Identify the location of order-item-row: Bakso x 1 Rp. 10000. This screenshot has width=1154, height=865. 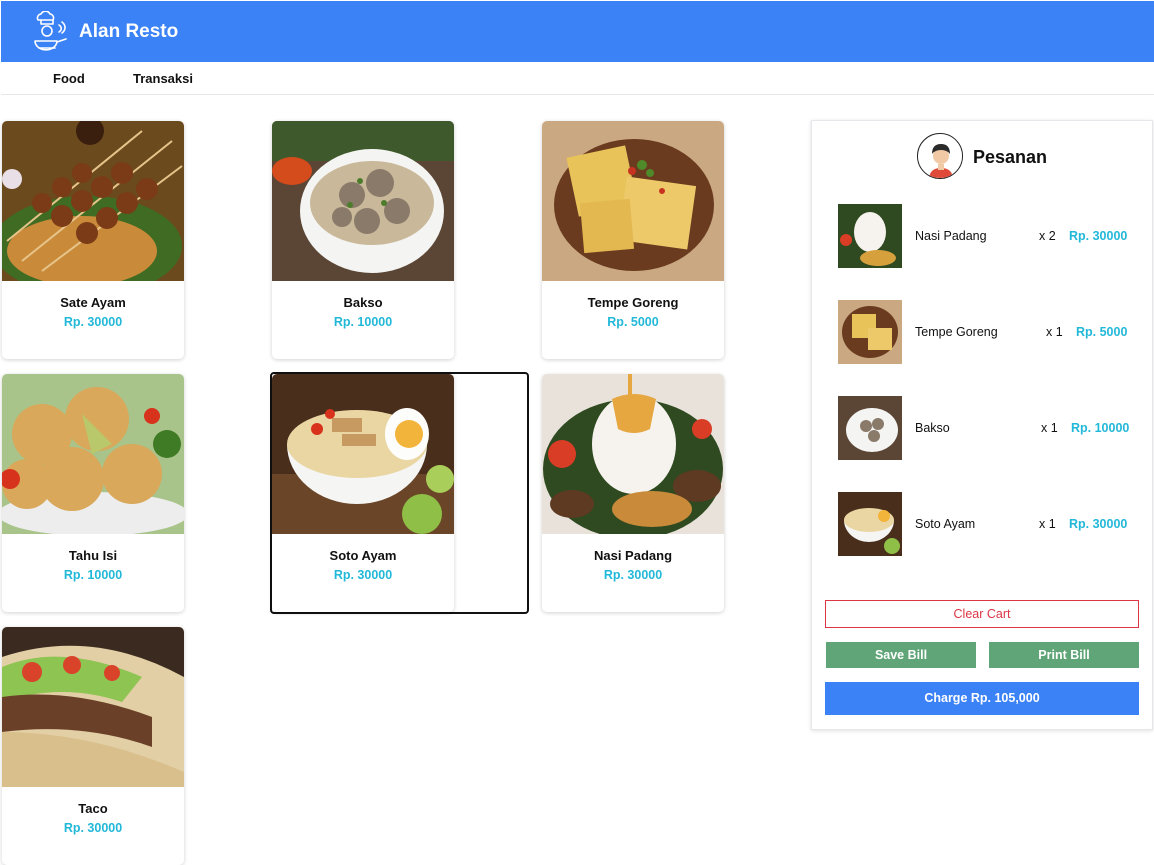
(988, 428).